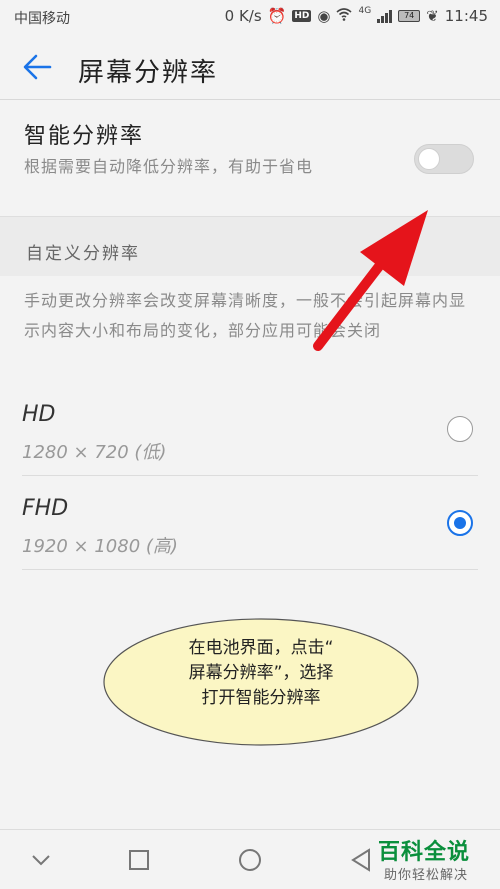 The width and height of the screenshot is (500, 889). I want to click on option-spec: 1280 × 720 (低), so click(94, 452).